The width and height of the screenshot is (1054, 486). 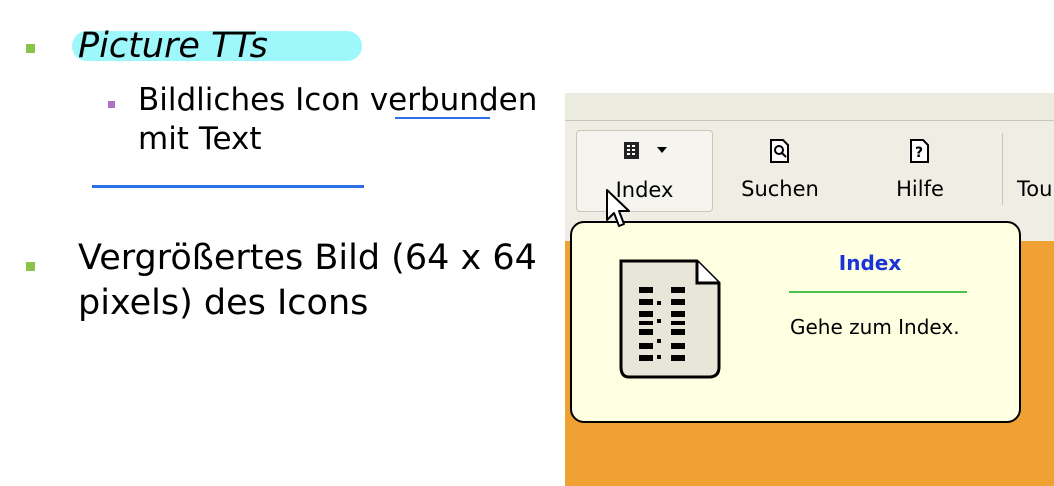 I want to click on tooltip-title: Index, so click(x=870, y=263).